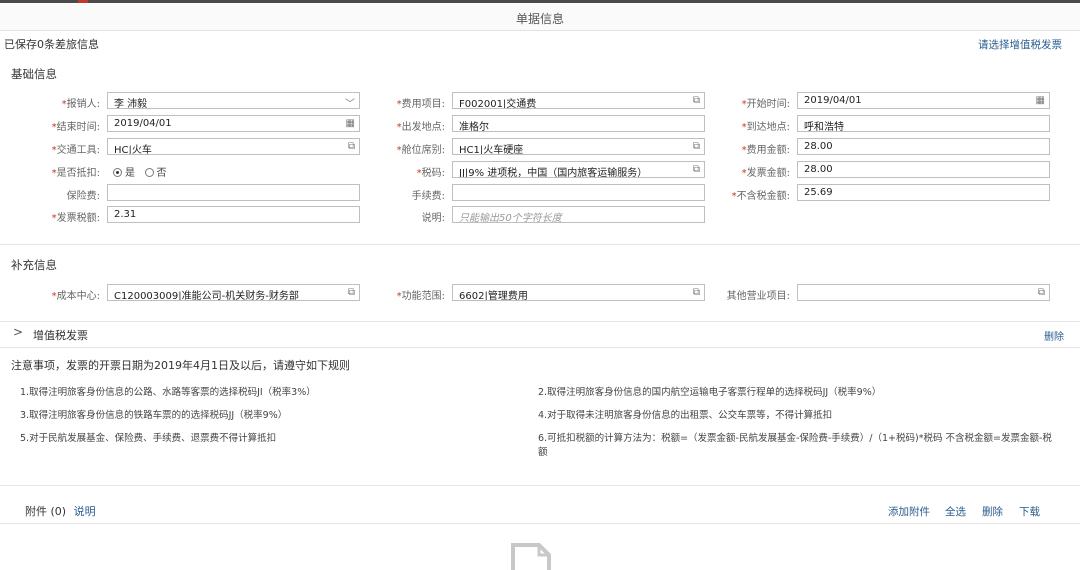  I want to click on arrival-label: *到达地点:, so click(765, 127).